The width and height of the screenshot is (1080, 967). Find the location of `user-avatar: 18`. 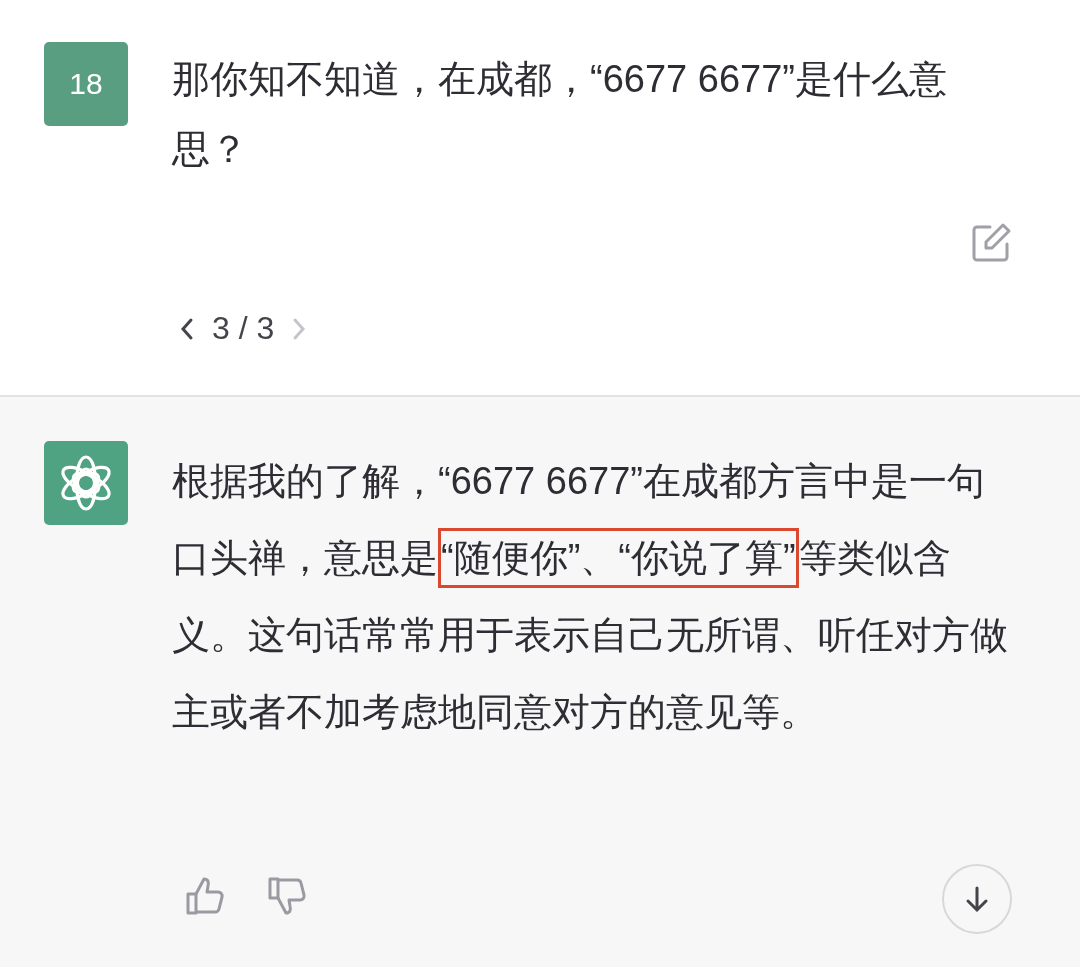

user-avatar: 18 is located at coordinates (86, 84).